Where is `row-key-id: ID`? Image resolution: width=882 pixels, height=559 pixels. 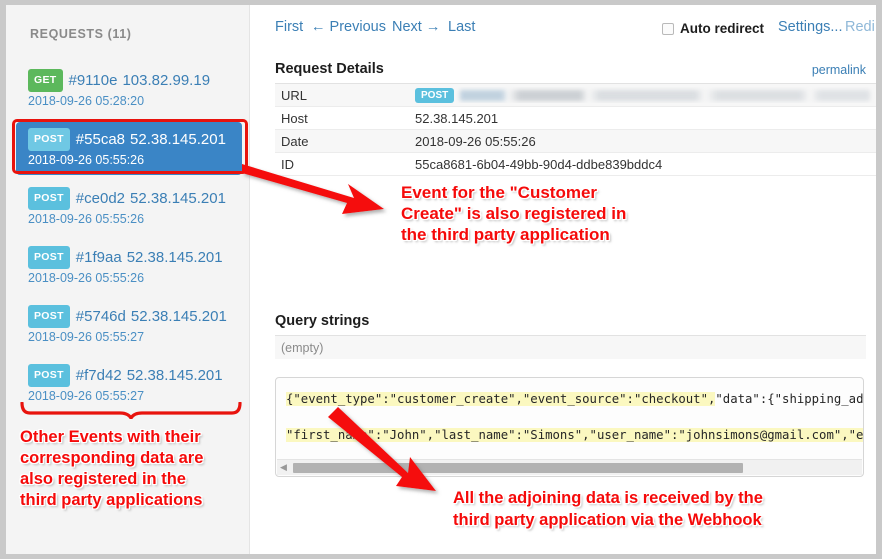
row-key-id: ID is located at coordinates (287, 164).